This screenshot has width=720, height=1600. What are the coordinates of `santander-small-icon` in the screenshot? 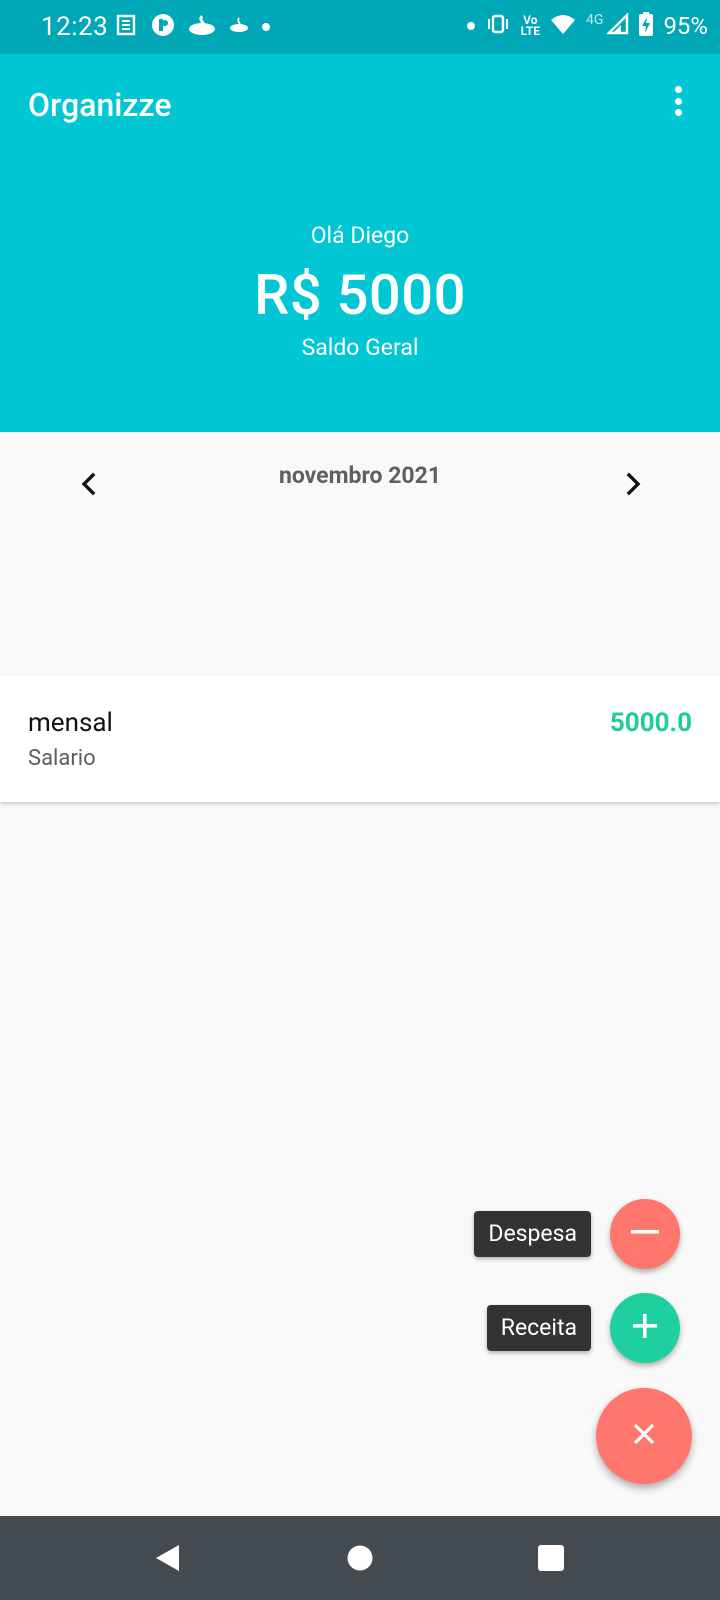 It's located at (239, 27).